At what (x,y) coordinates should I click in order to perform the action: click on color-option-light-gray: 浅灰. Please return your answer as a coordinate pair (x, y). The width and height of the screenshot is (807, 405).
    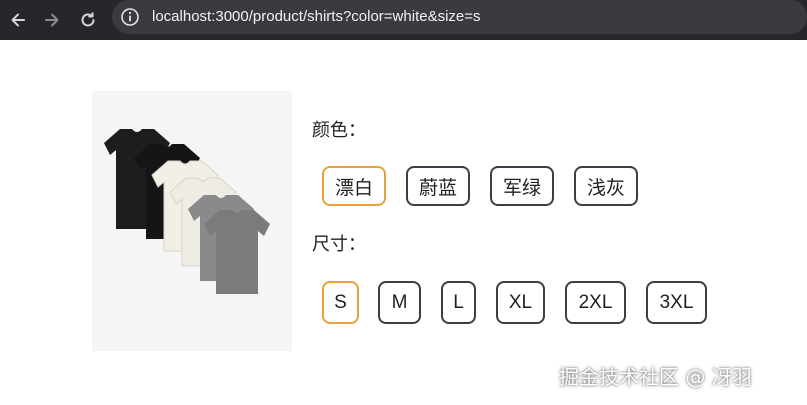
    Looking at the image, I should click on (606, 186).